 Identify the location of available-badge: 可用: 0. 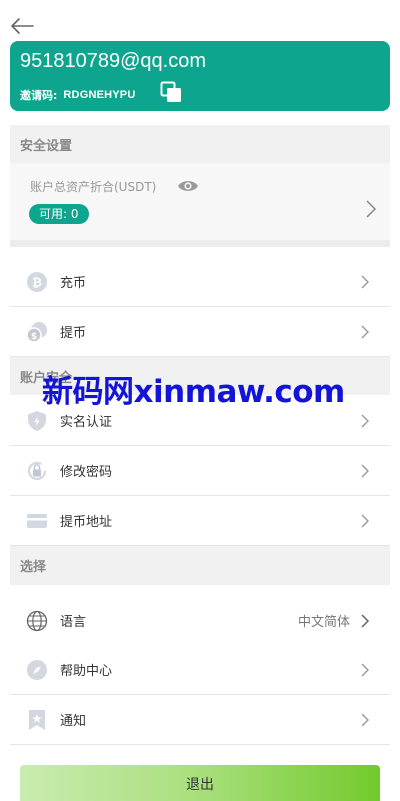
(59, 214).